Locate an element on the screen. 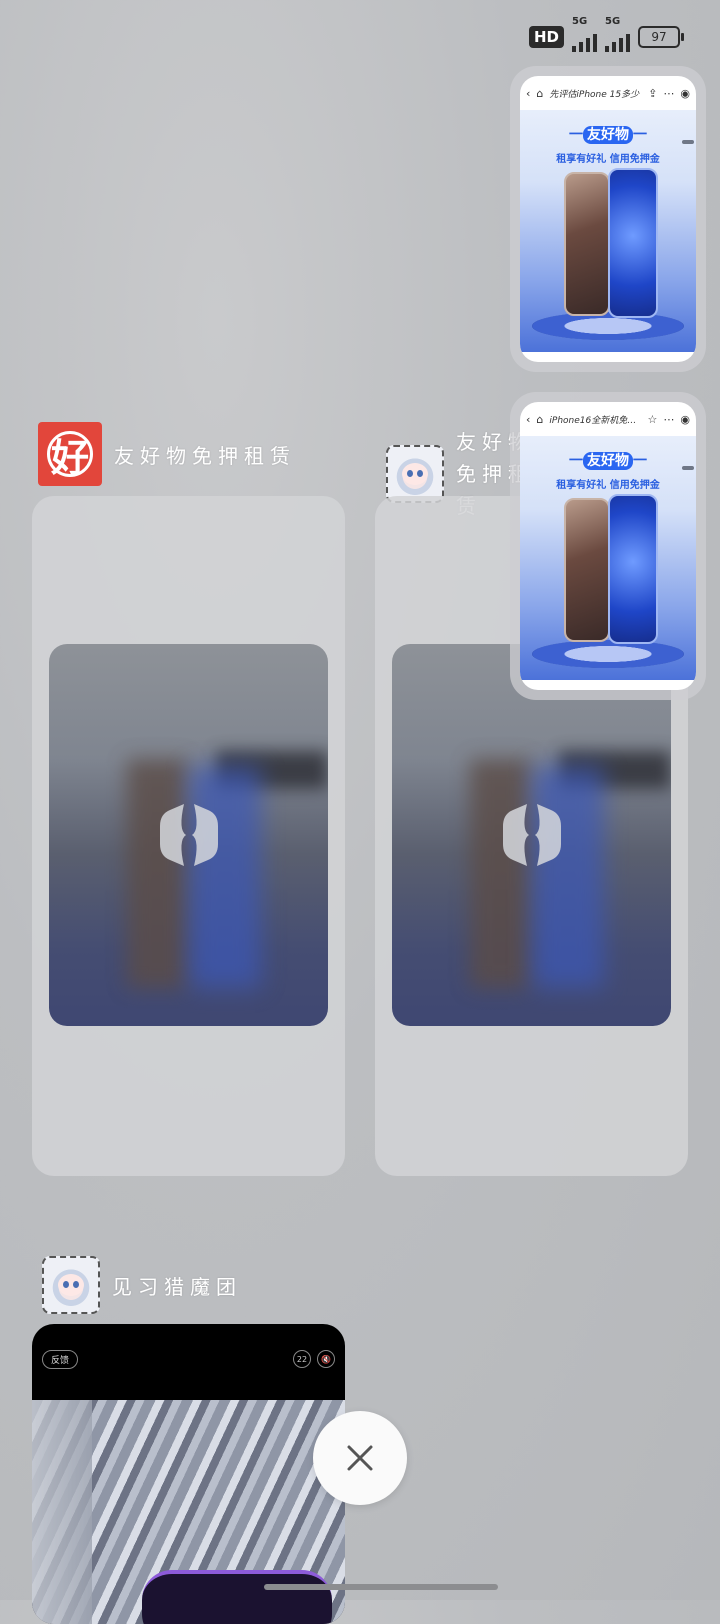 This screenshot has width=720, height=1624. battery-icon: 97 is located at coordinates (661, 37).